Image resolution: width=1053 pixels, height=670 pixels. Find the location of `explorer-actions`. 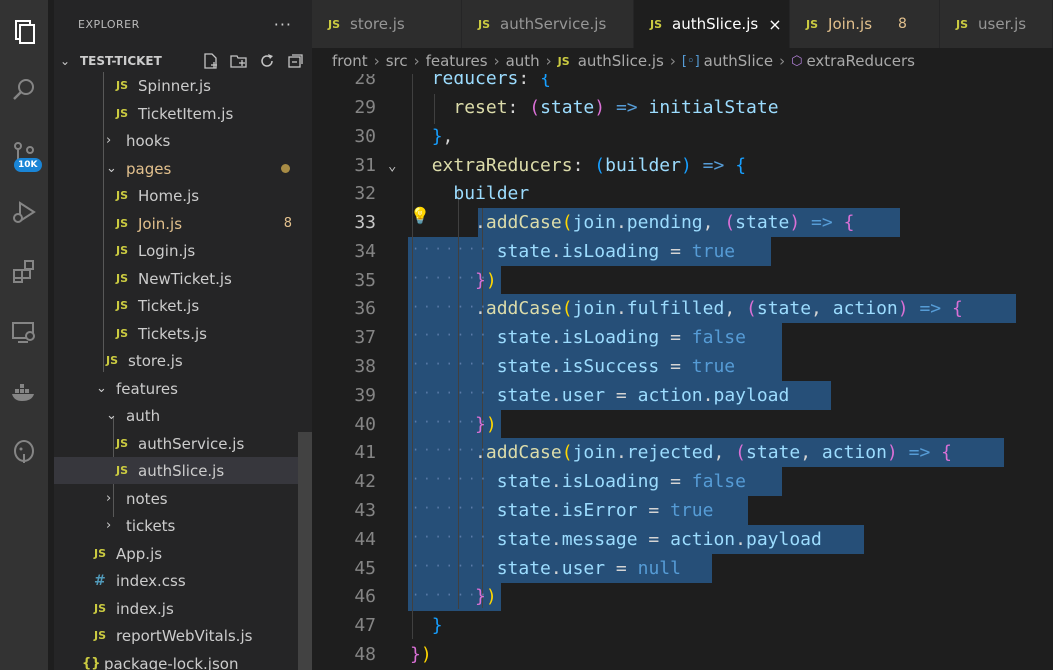

explorer-actions is located at coordinates (253, 61).